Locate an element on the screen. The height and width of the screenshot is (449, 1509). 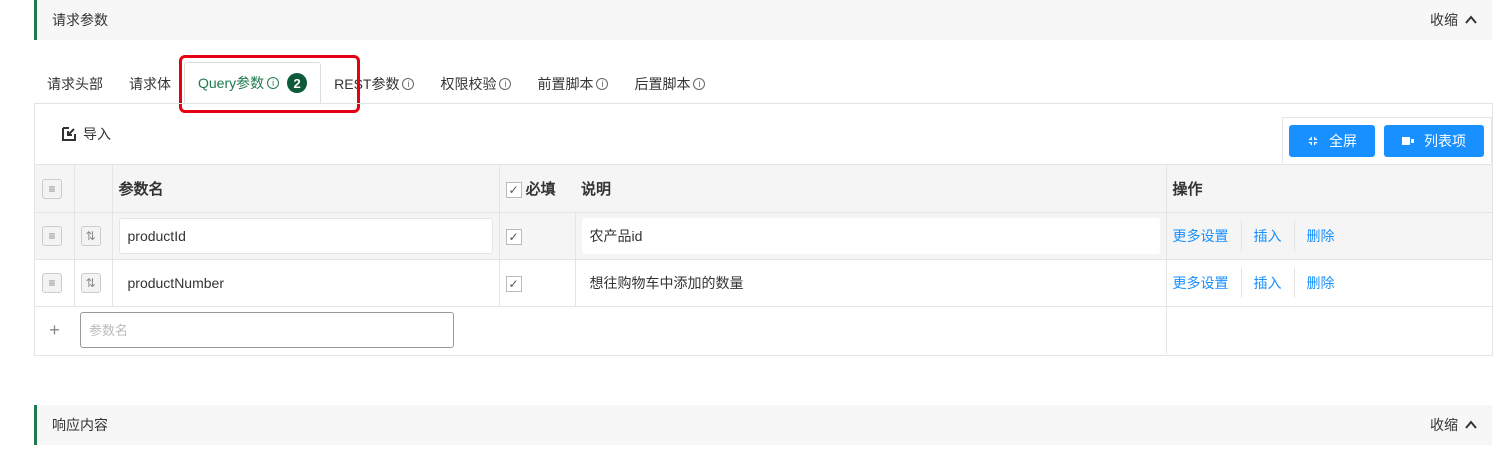
description-input: 农产品id is located at coordinates (870, 236).